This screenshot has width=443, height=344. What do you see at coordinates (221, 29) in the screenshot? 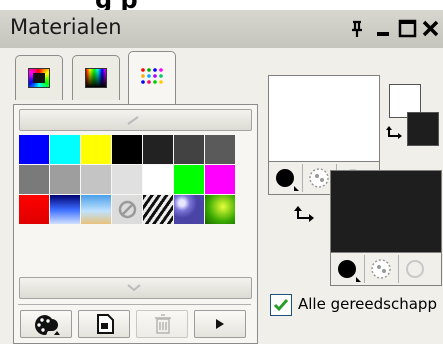
I see `title-bar: Materialen` at bounding box center [221, 29].